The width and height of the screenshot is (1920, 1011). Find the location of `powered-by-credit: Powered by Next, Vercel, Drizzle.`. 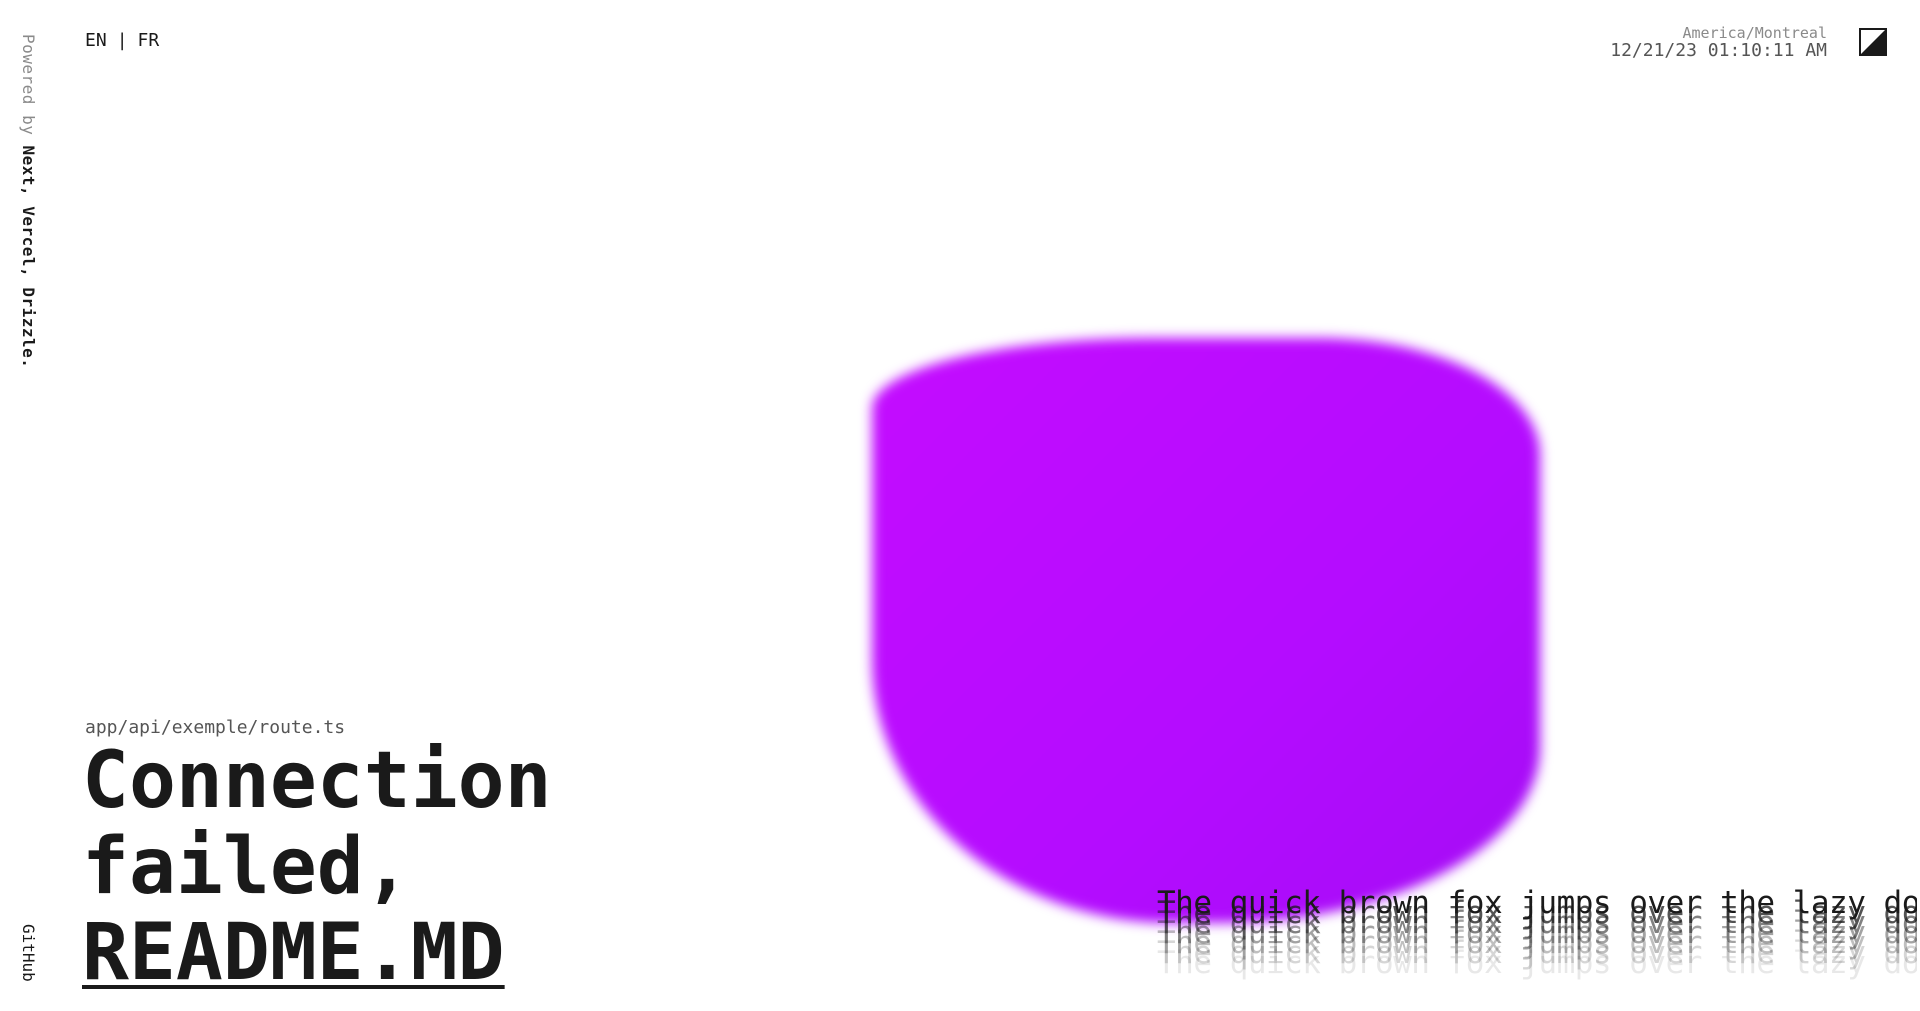

powered-by-credit: Powered by Next, Vercel, Drizzle. is located at coordinates (28, 201).